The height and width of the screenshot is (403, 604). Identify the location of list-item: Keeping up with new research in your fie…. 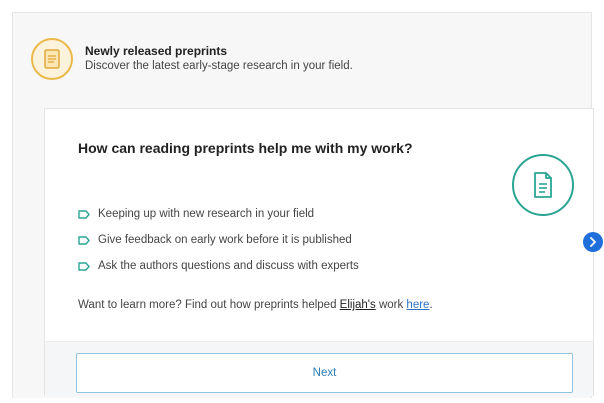
(218, 214).